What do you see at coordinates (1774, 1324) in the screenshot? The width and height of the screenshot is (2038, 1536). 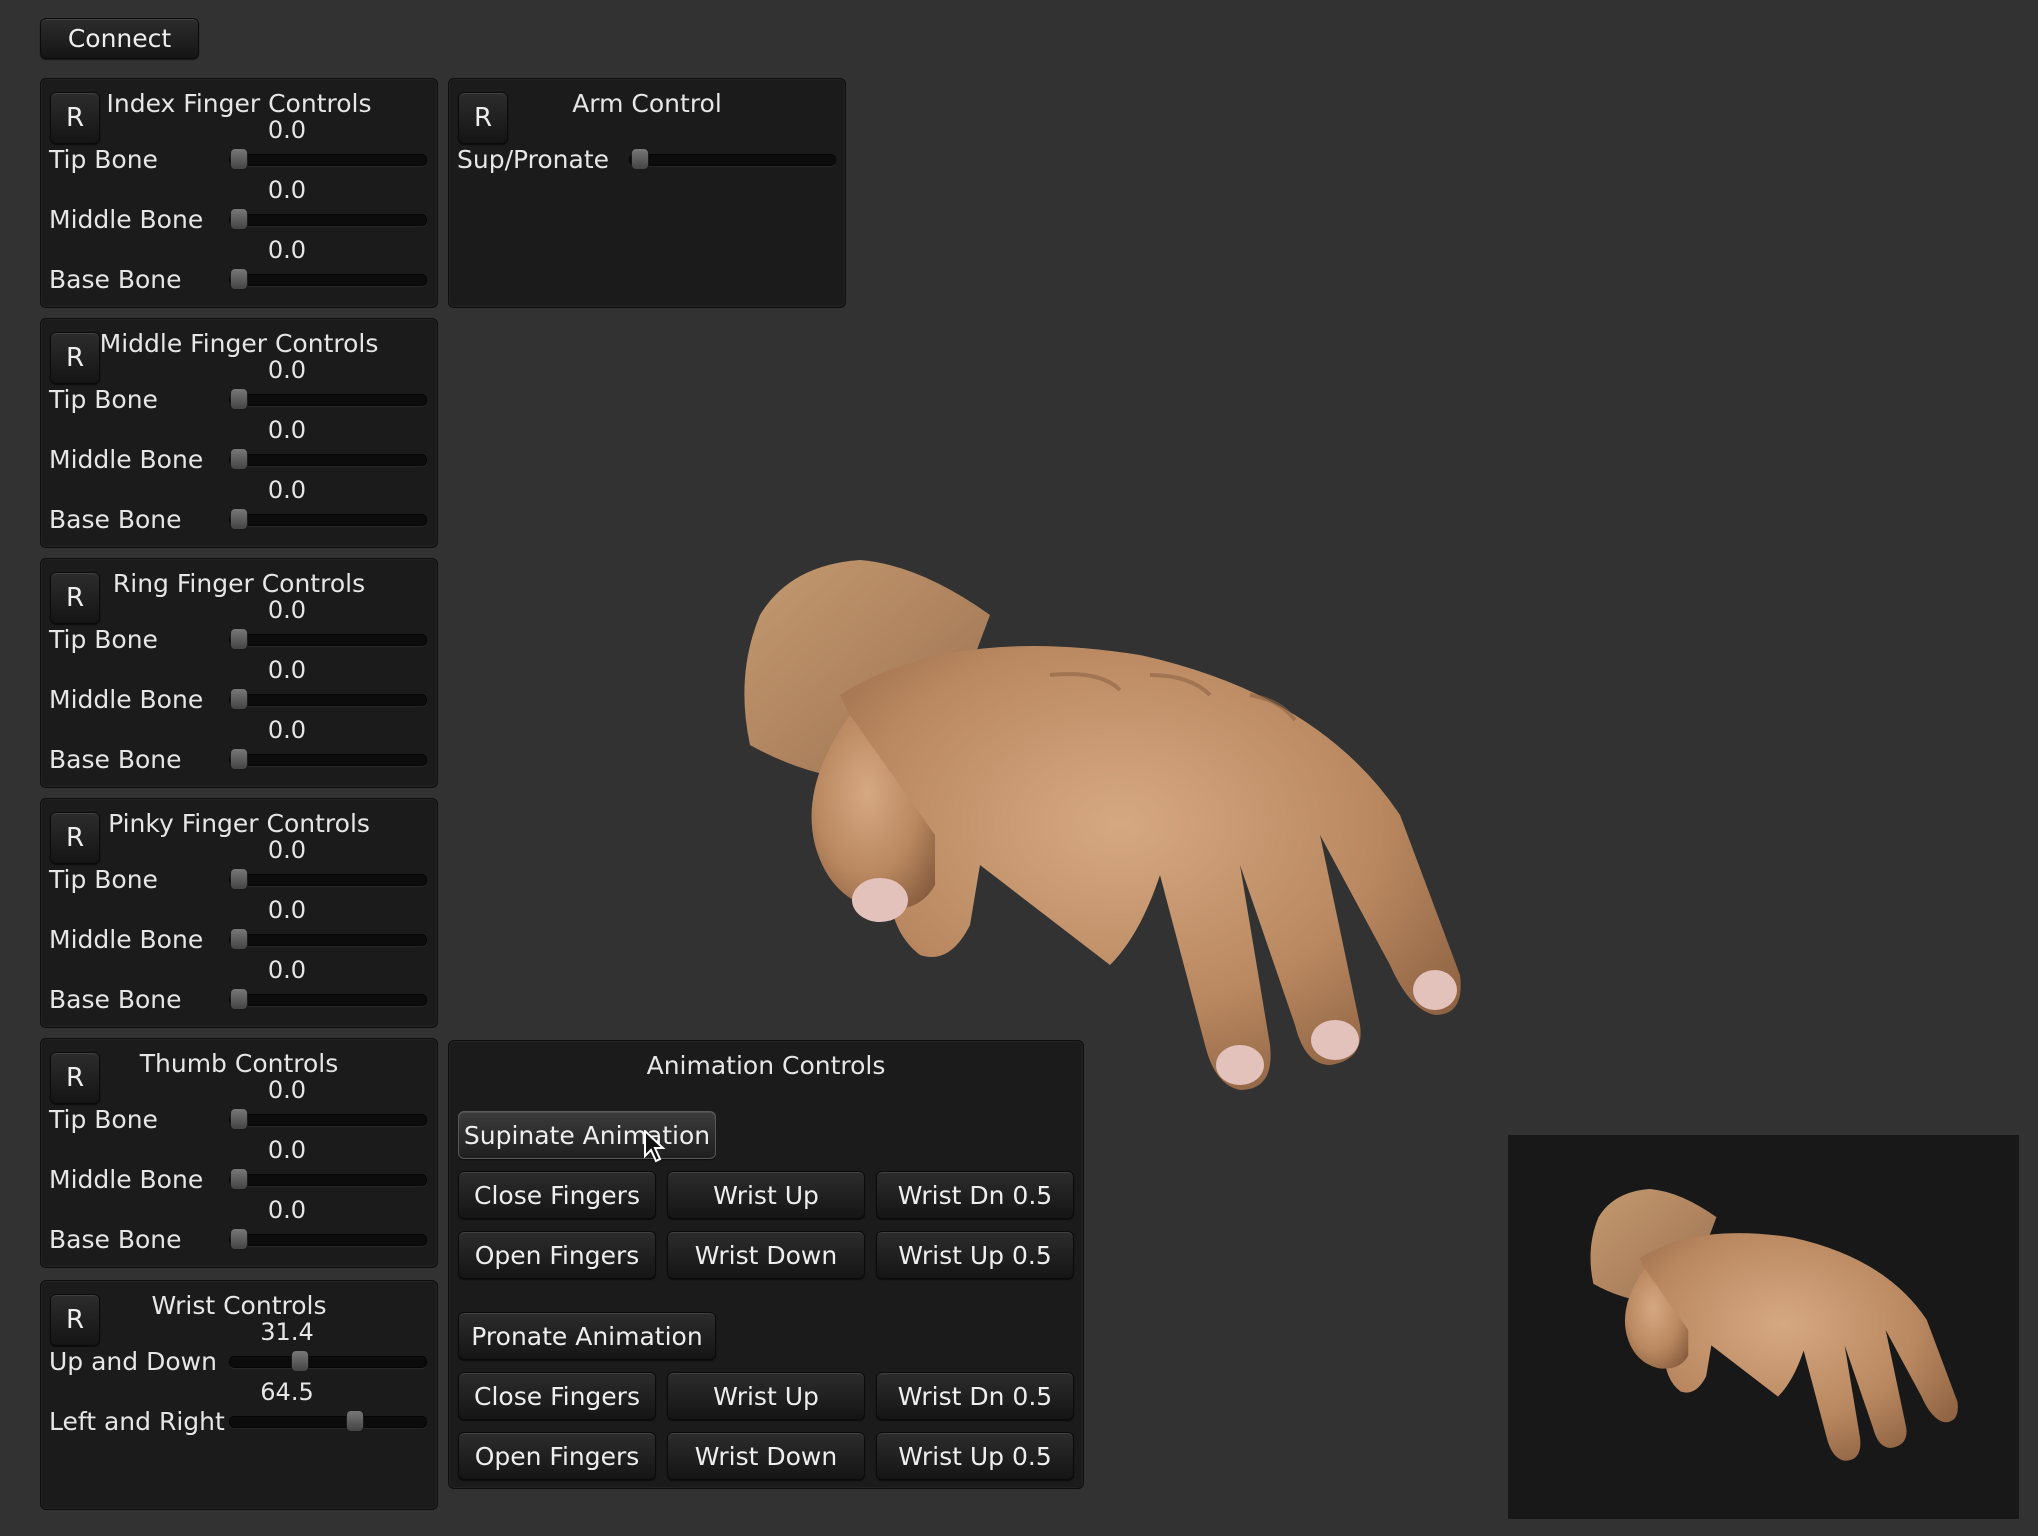 I see `hand-preview-model` at bounding box center [1774, 1324].